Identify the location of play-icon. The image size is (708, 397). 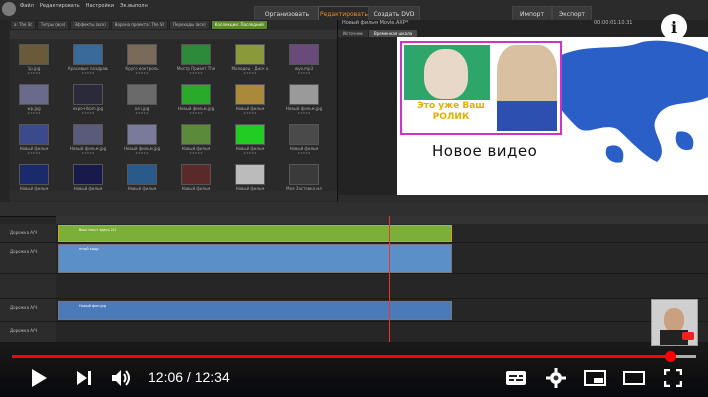
(39, 378).